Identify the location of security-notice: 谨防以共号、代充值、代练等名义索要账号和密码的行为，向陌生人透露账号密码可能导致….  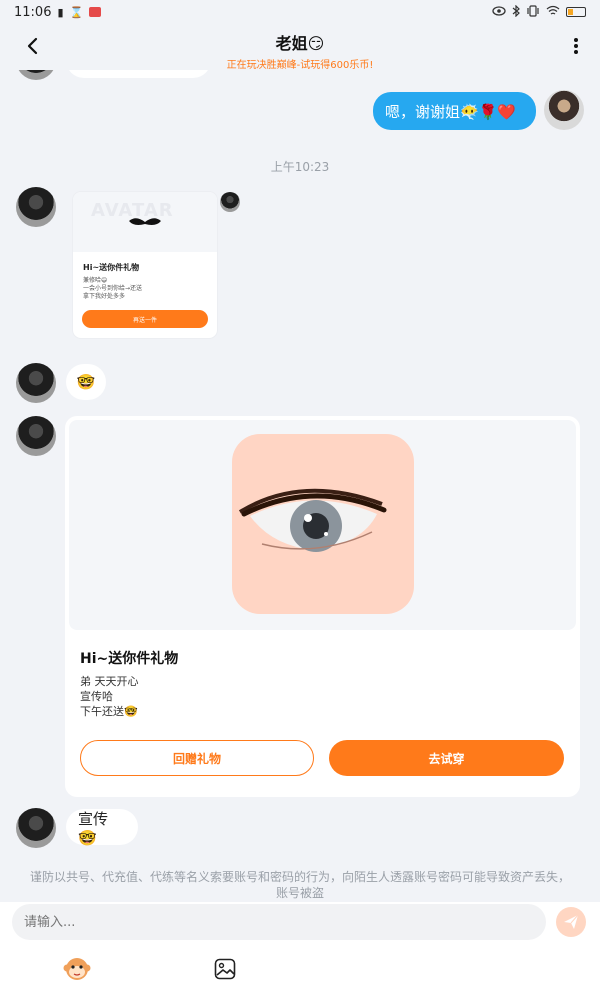
(299, 885).